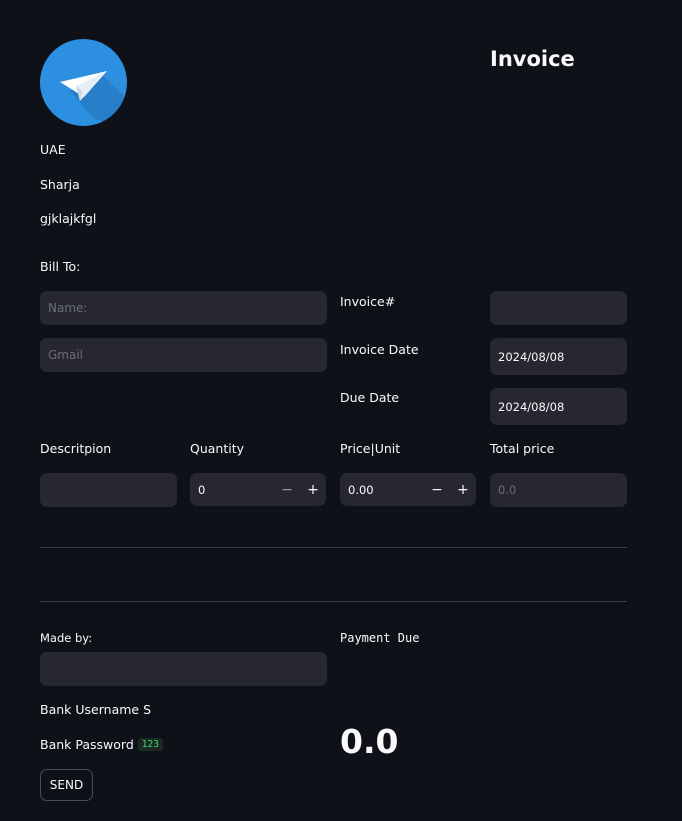  What do you see at coordinates (287, 490) in the screenshot?
I see `quantity-decrement-button: −` at bounding box center [287, 490].